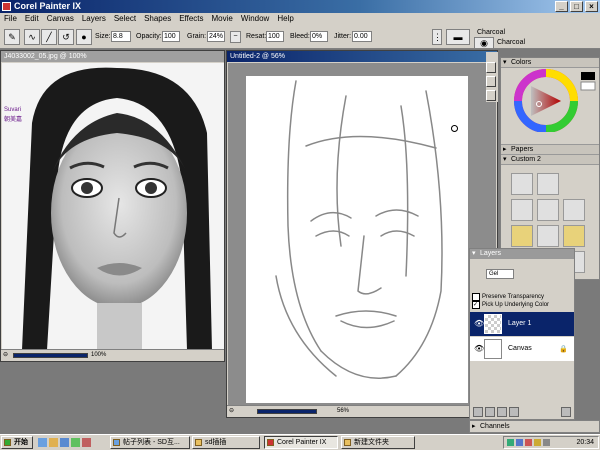 This screenshot has height=450, width=600. What do you see at coordinates (546, 442) in the screenshot?
I see `tray-volume-icon` at bounding box center [546, 442].